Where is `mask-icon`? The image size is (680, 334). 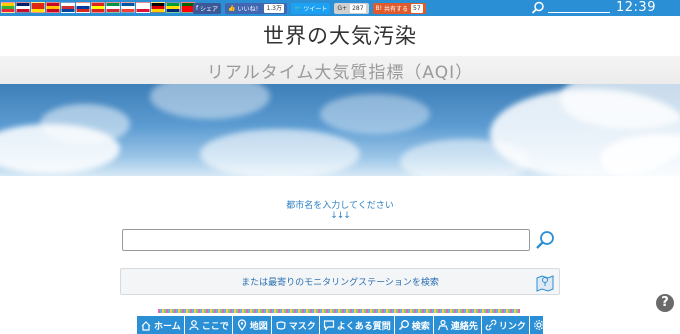 mask-icon is located at coordinates (281, 325).